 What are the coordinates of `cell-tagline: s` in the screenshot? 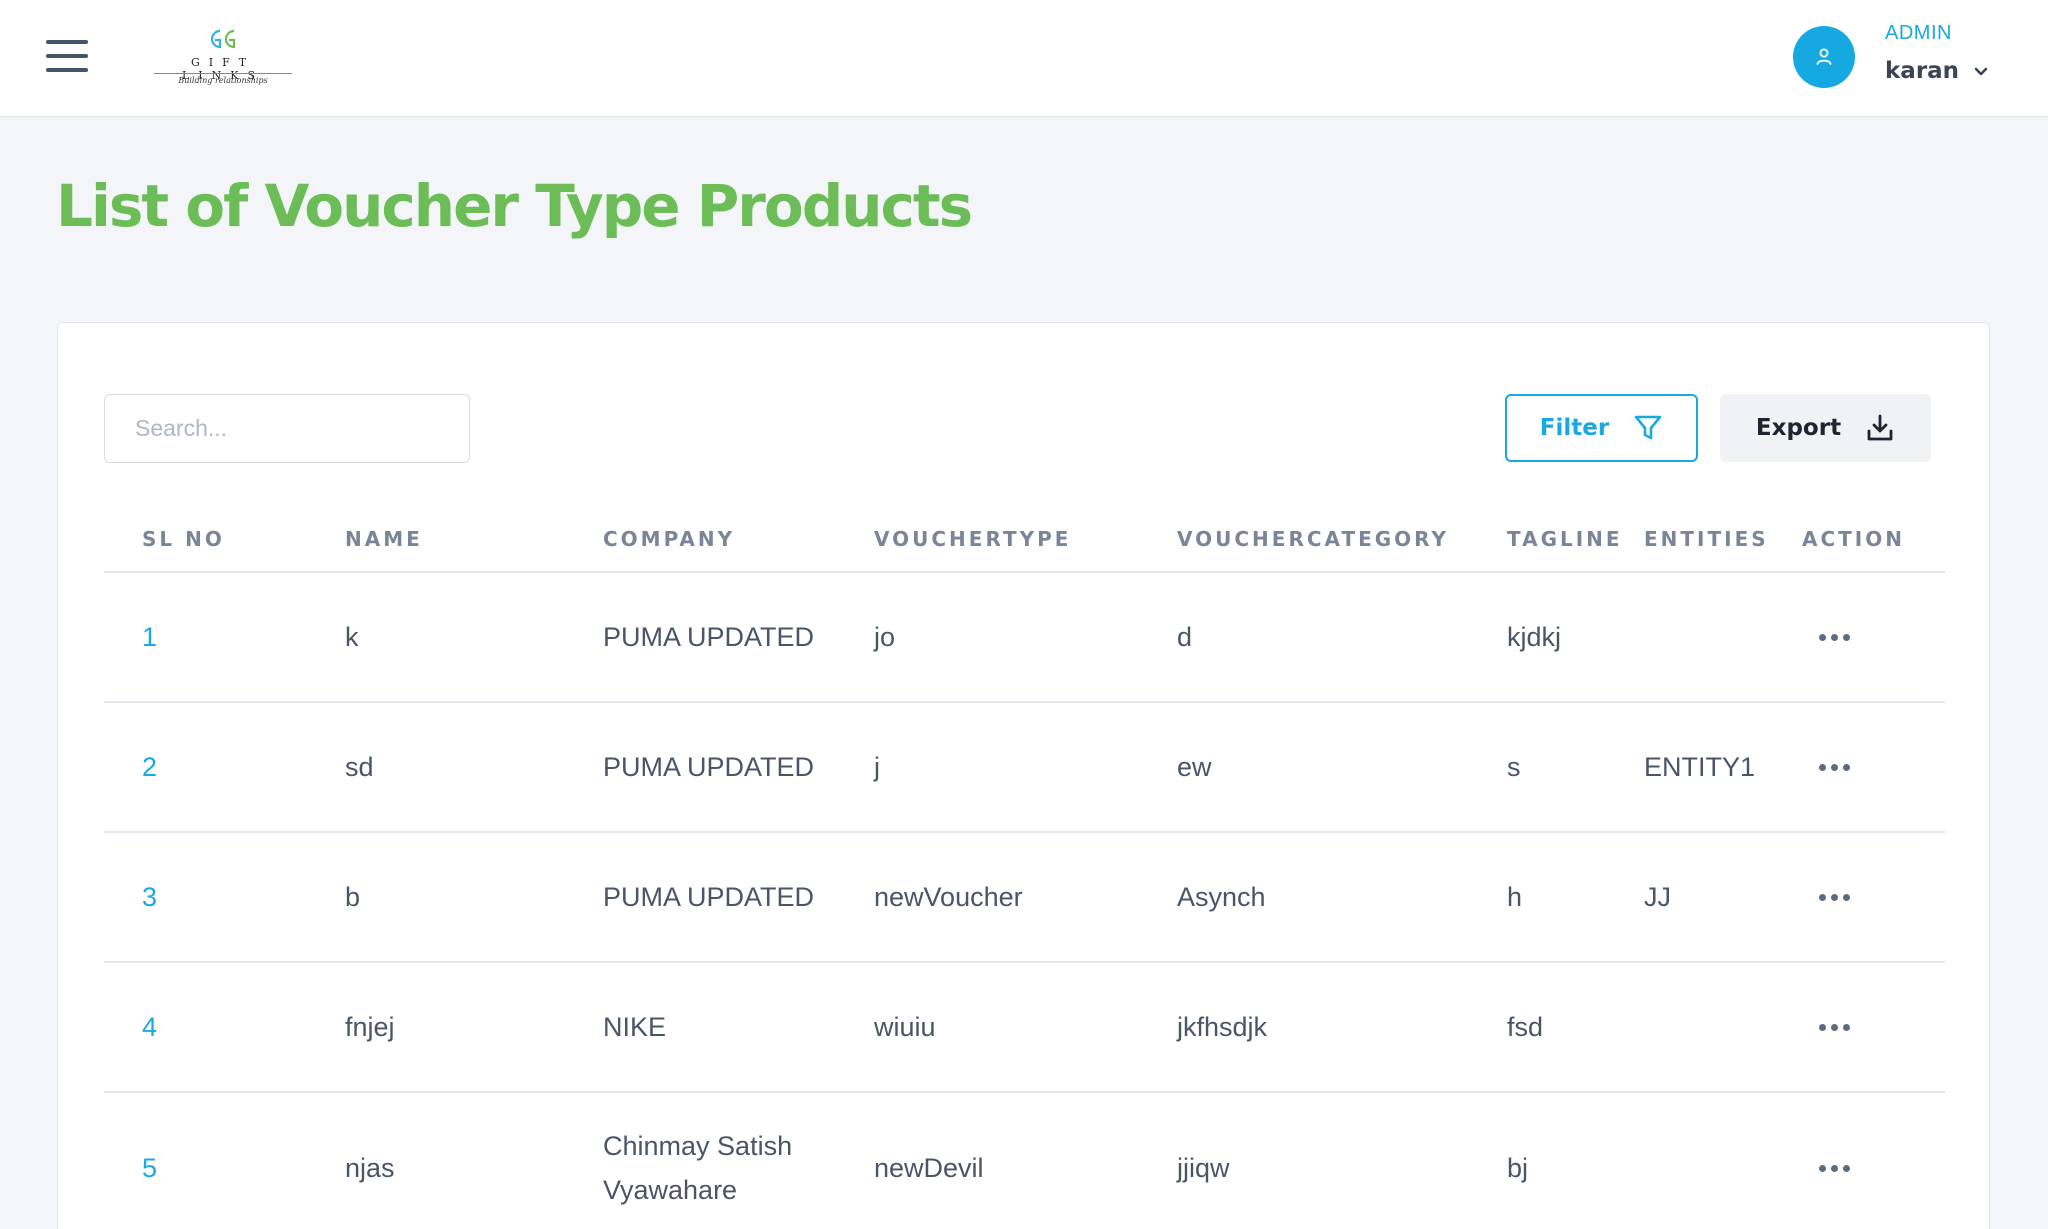 It's located at (1514, 766).